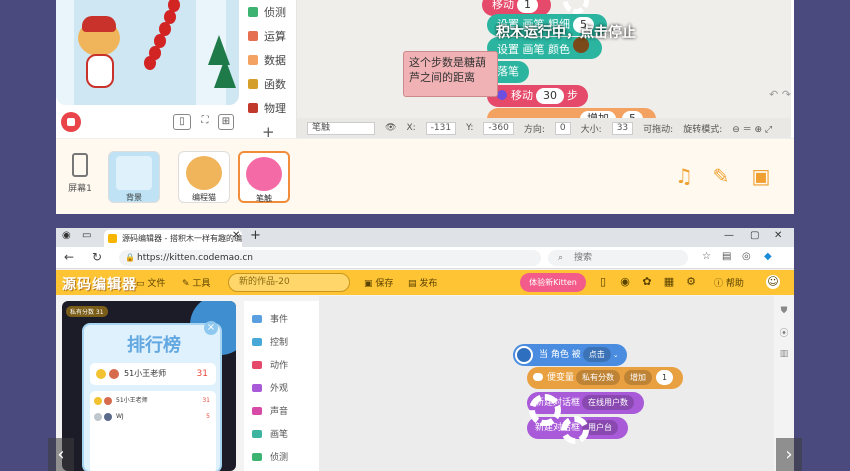 The width and height of the screenshot is (850, 471). Describe the element at coordinates (269, 108) in the screenshot. I see `category-physics: 物理` at that location.